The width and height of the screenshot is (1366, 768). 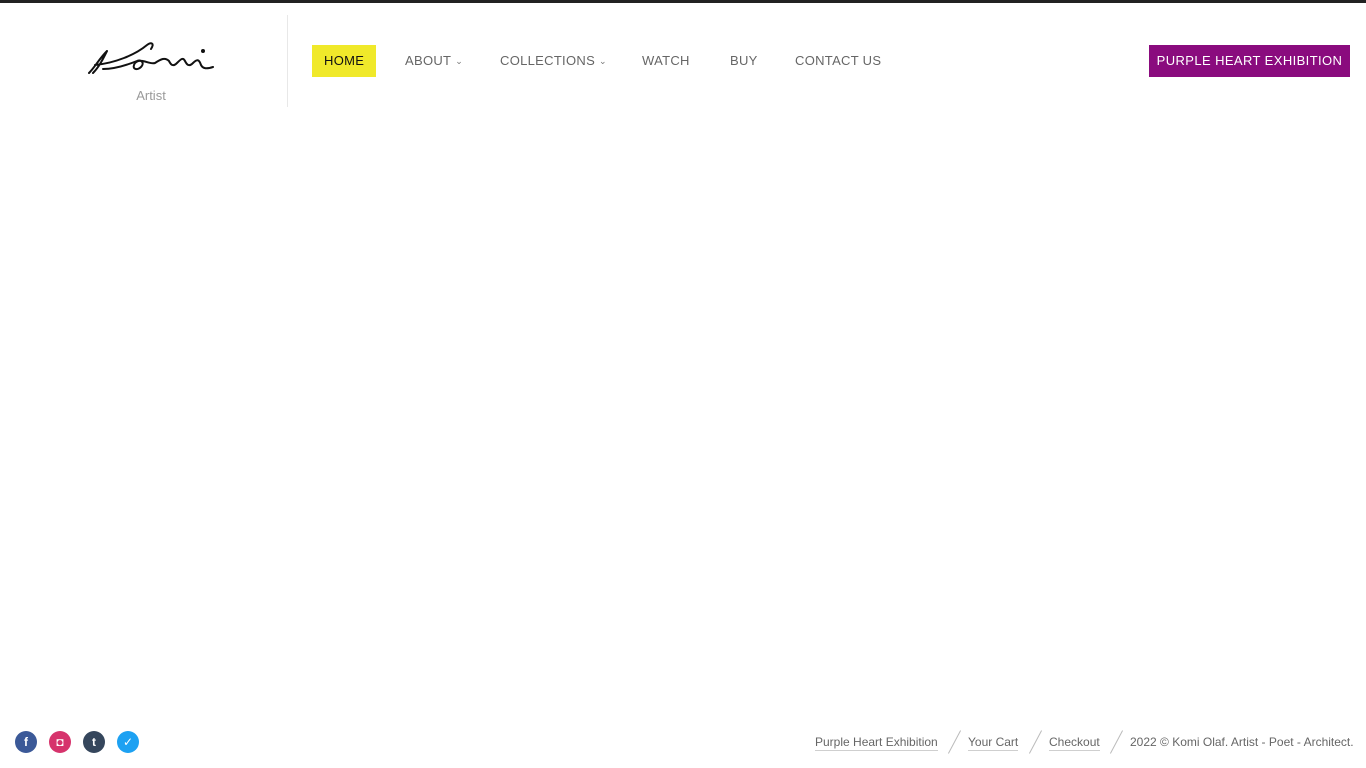 I want to click on nav-buy-label: BUY, so click(x=744, y=60).